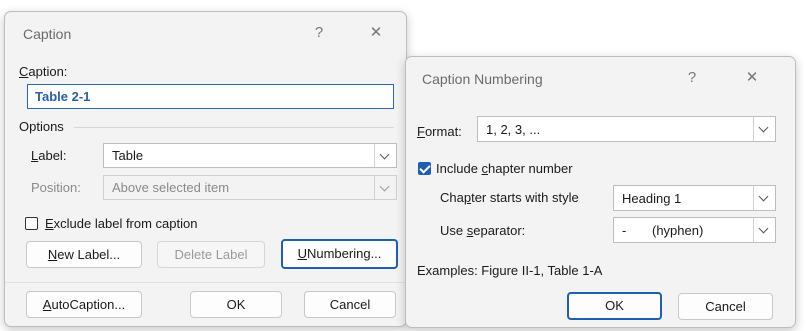 The image size is (806, 331). What do you see at coordinates (510, 270) in the screenshot?
I see `examples-text: Examples: Figure II-1, Table 1-A` at bounding box center [510, 270].